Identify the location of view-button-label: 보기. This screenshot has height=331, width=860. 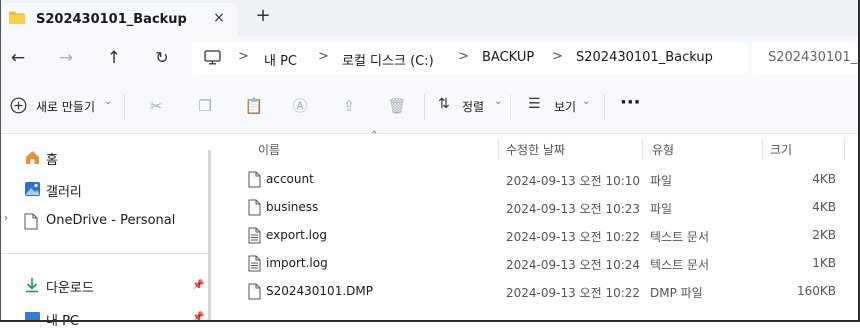
(565, 107).